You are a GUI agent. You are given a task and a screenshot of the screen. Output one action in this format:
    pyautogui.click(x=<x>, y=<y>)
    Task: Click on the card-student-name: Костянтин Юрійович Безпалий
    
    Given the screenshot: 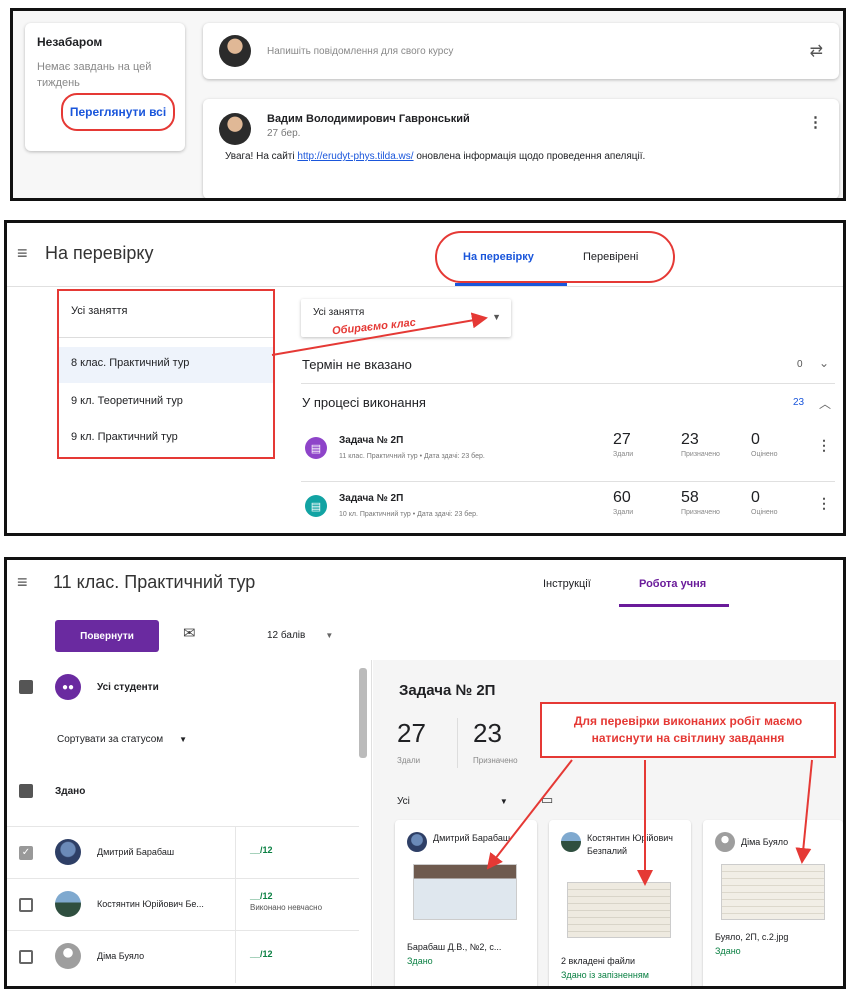 What is the action you would take?
    pyautogui.click(x=630, y=844)
    